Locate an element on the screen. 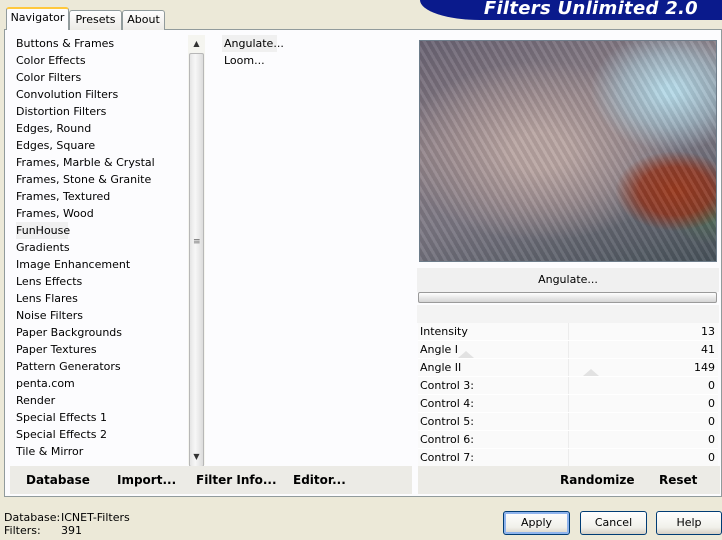  control-label: Control 3: is located at coordinates (447, 385).